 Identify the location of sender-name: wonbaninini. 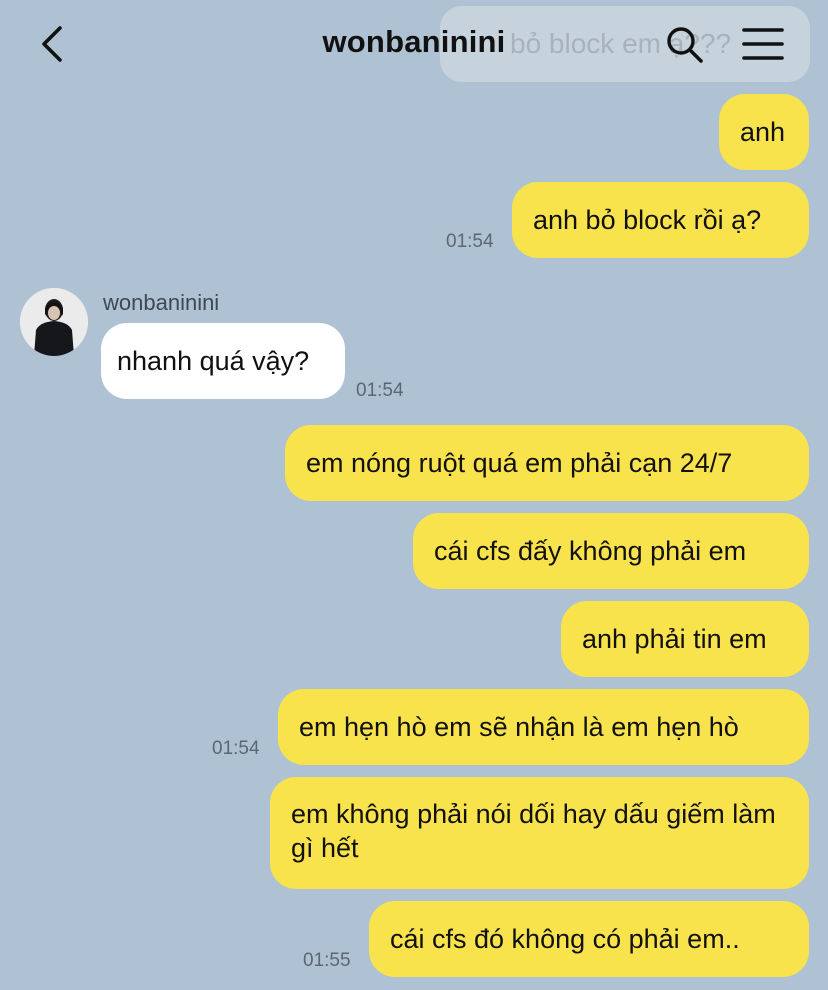
(161, 302).